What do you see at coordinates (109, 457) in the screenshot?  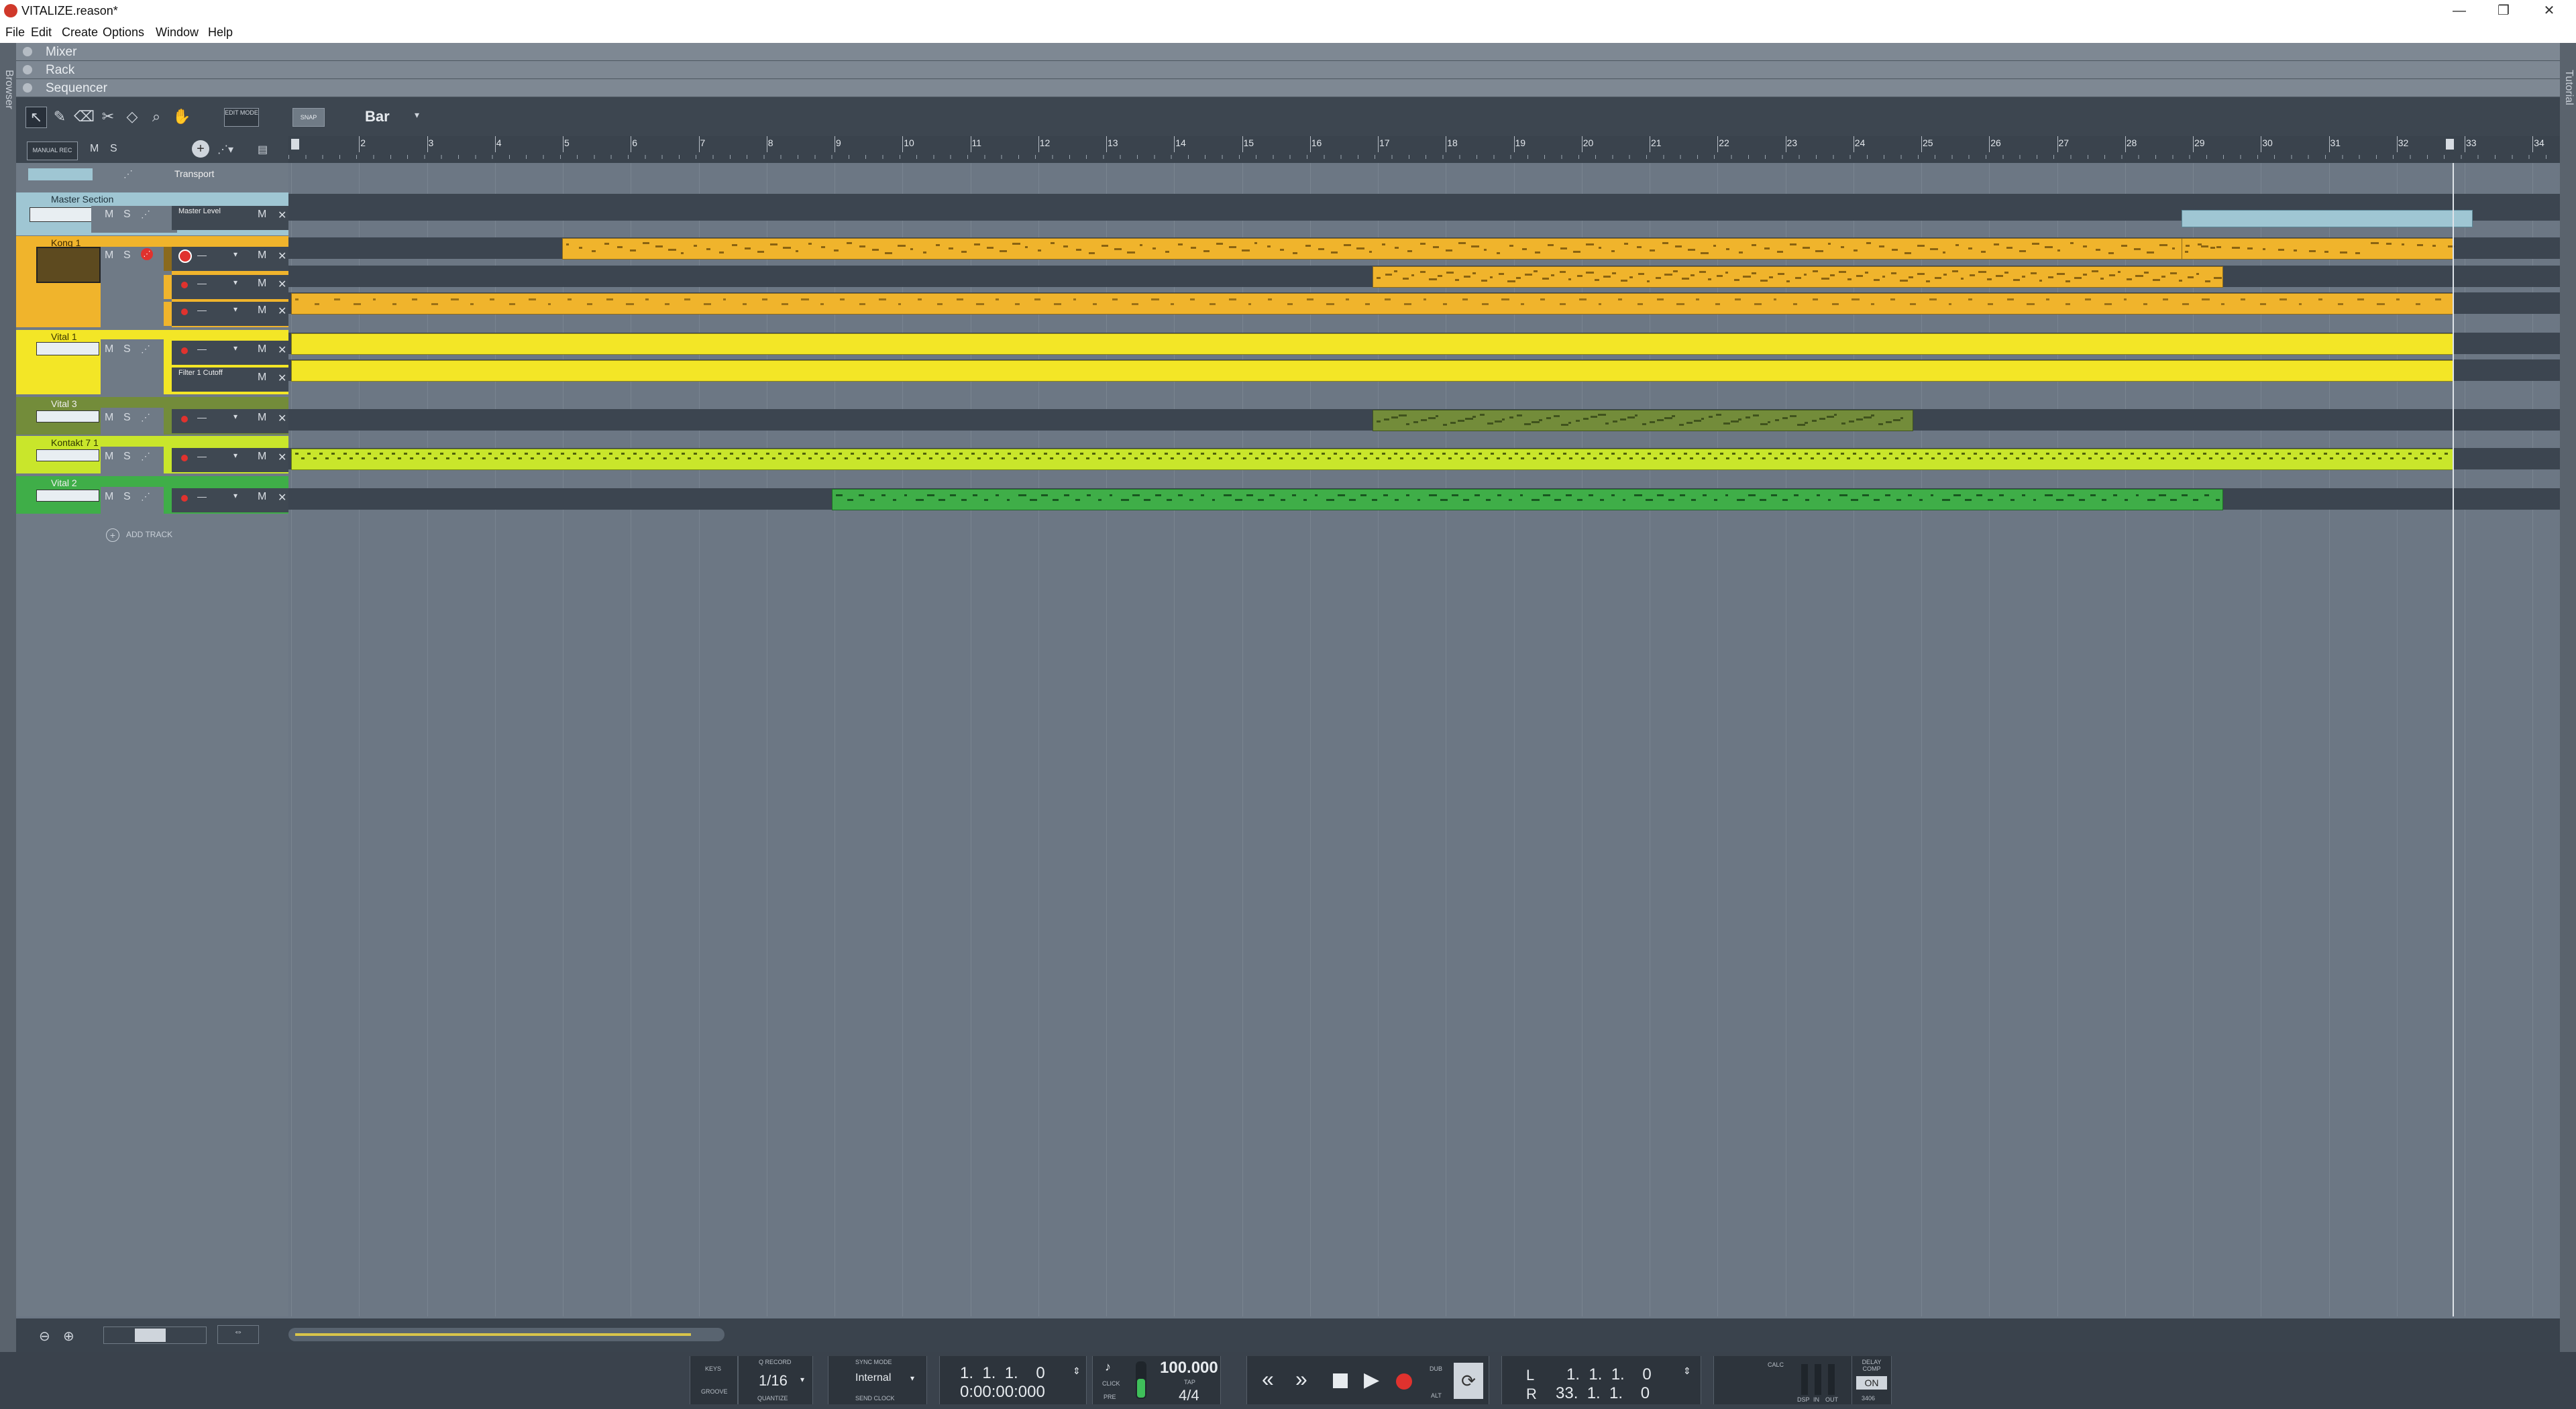 I see `kontakt-mute-button: M` at bounding box center [109, 457].